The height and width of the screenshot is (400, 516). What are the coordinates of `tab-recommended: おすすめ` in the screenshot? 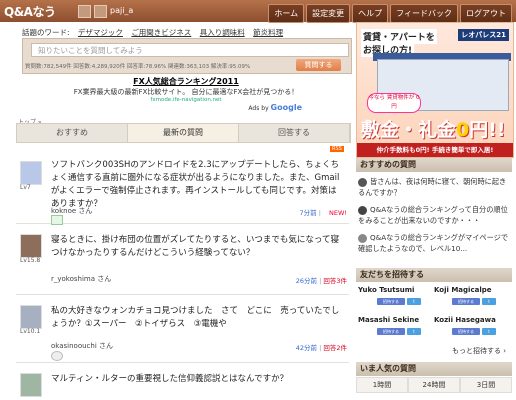 It's located at (72, 133).